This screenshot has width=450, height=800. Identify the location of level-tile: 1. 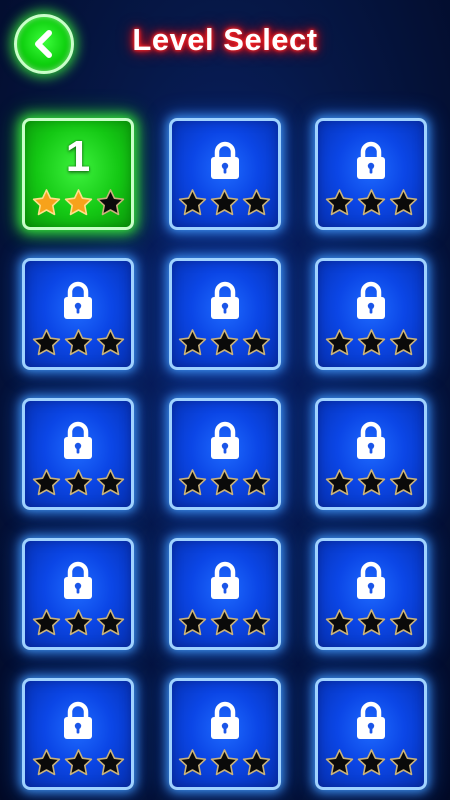
(78, 174).